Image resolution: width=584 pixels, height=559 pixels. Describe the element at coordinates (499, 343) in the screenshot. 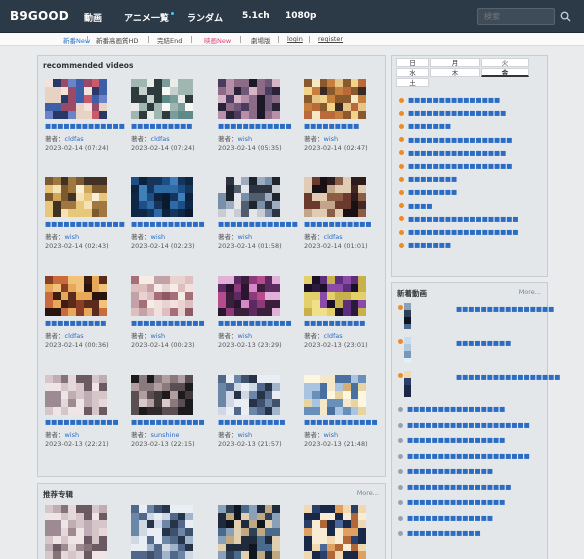

I see `new-video-title: ■■■■■■■■■` at that location.